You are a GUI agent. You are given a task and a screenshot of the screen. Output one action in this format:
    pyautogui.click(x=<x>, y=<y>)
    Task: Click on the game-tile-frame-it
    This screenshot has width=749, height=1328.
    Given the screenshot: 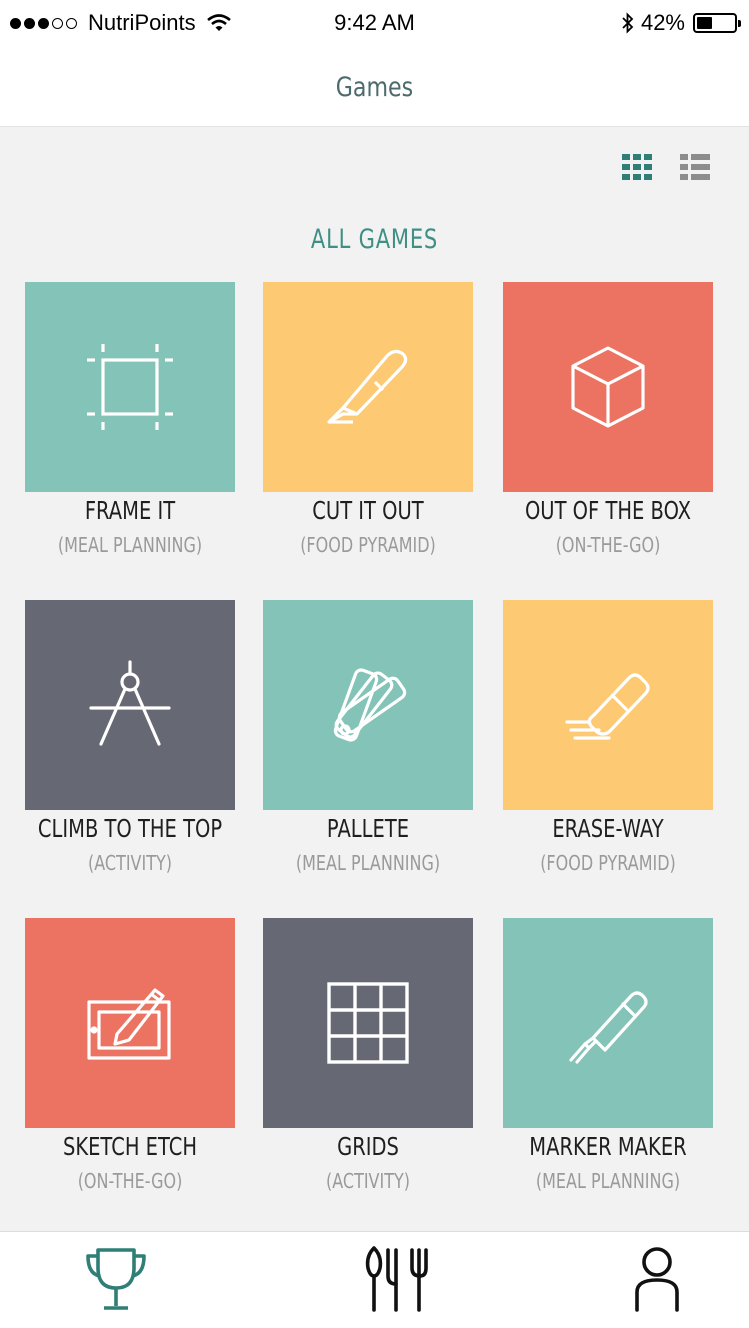 What is the action you would take?
    pyautogui.click(x=130, y=387)
    